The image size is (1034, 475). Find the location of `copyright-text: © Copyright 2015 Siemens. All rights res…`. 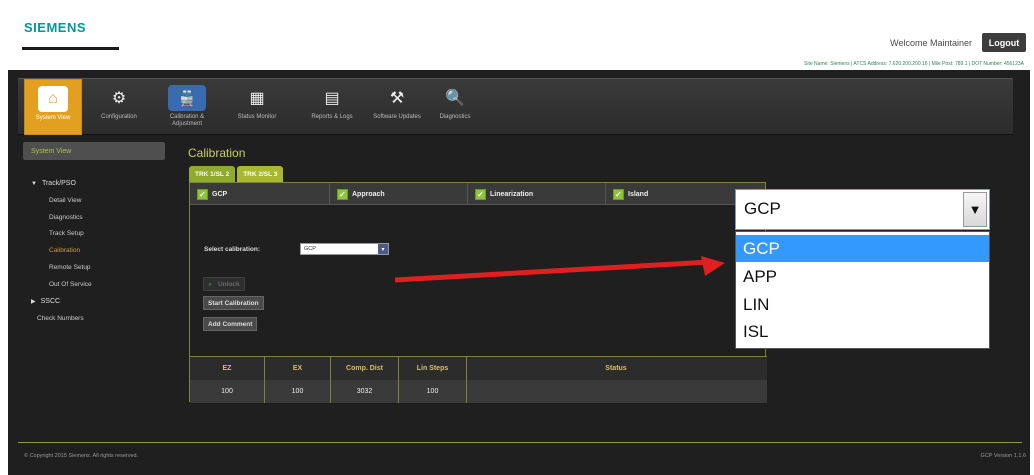

copyright-text: © Copyright 2015 Siemens. All rights res… is located at coordinates (81, 456).